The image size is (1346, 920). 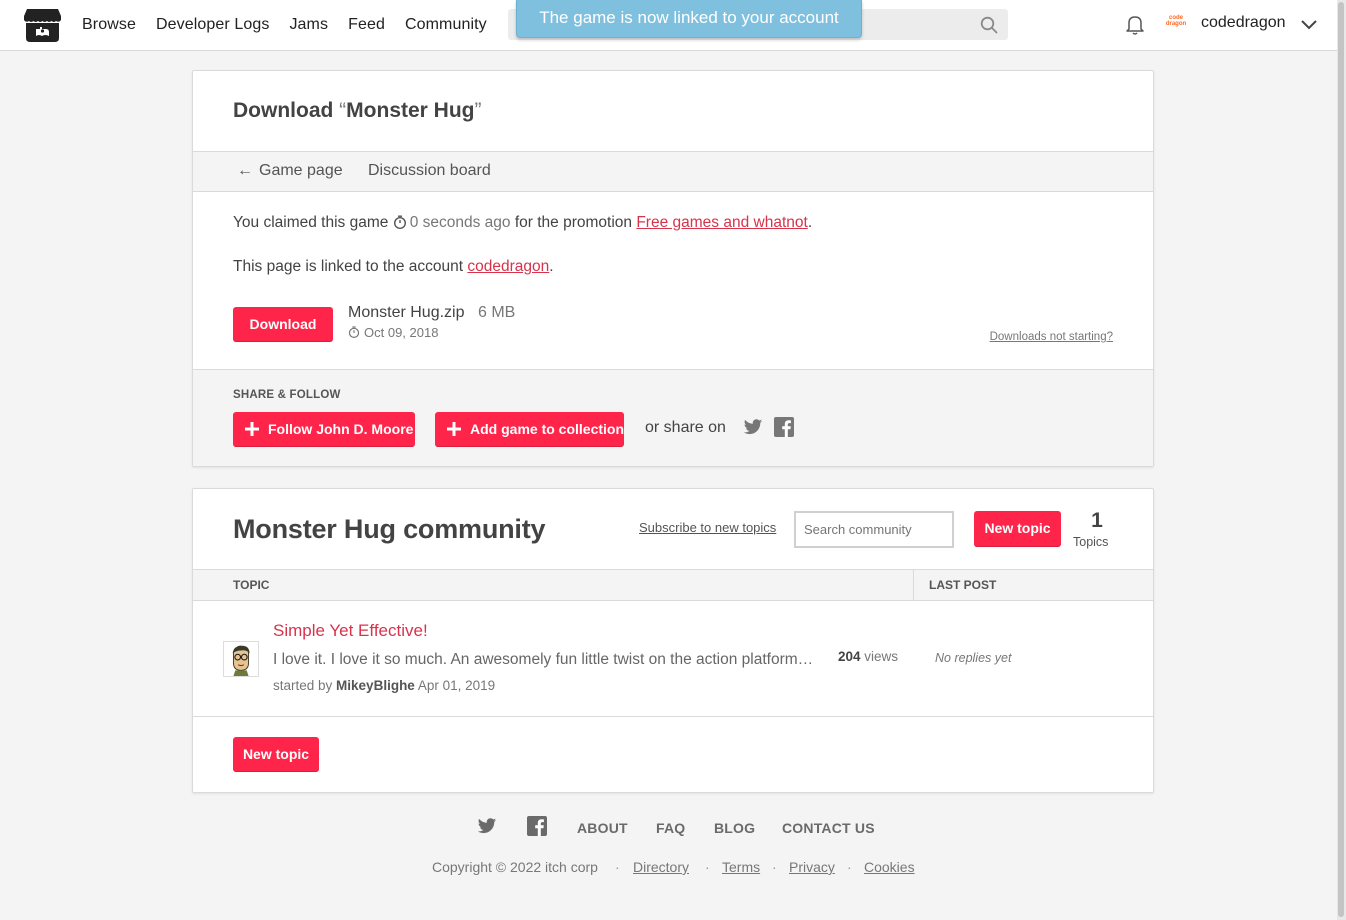 What do you see at coordinates (366, 25) in the screenshot?
I see `nav-feed: Feed` at bounding box center [366, 25].